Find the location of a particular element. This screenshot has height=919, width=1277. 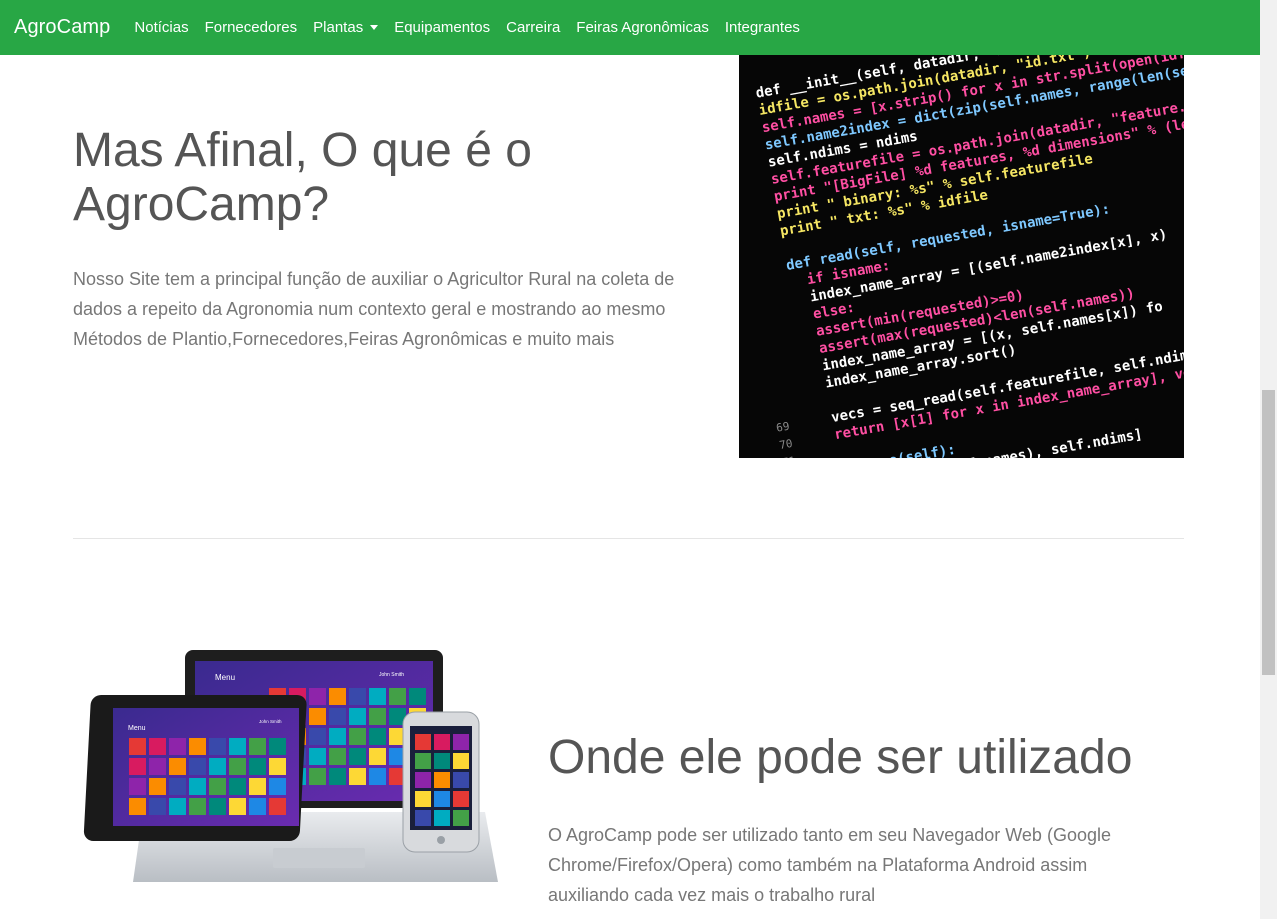

laptop-trackpad is located at coordinates (319, 858).